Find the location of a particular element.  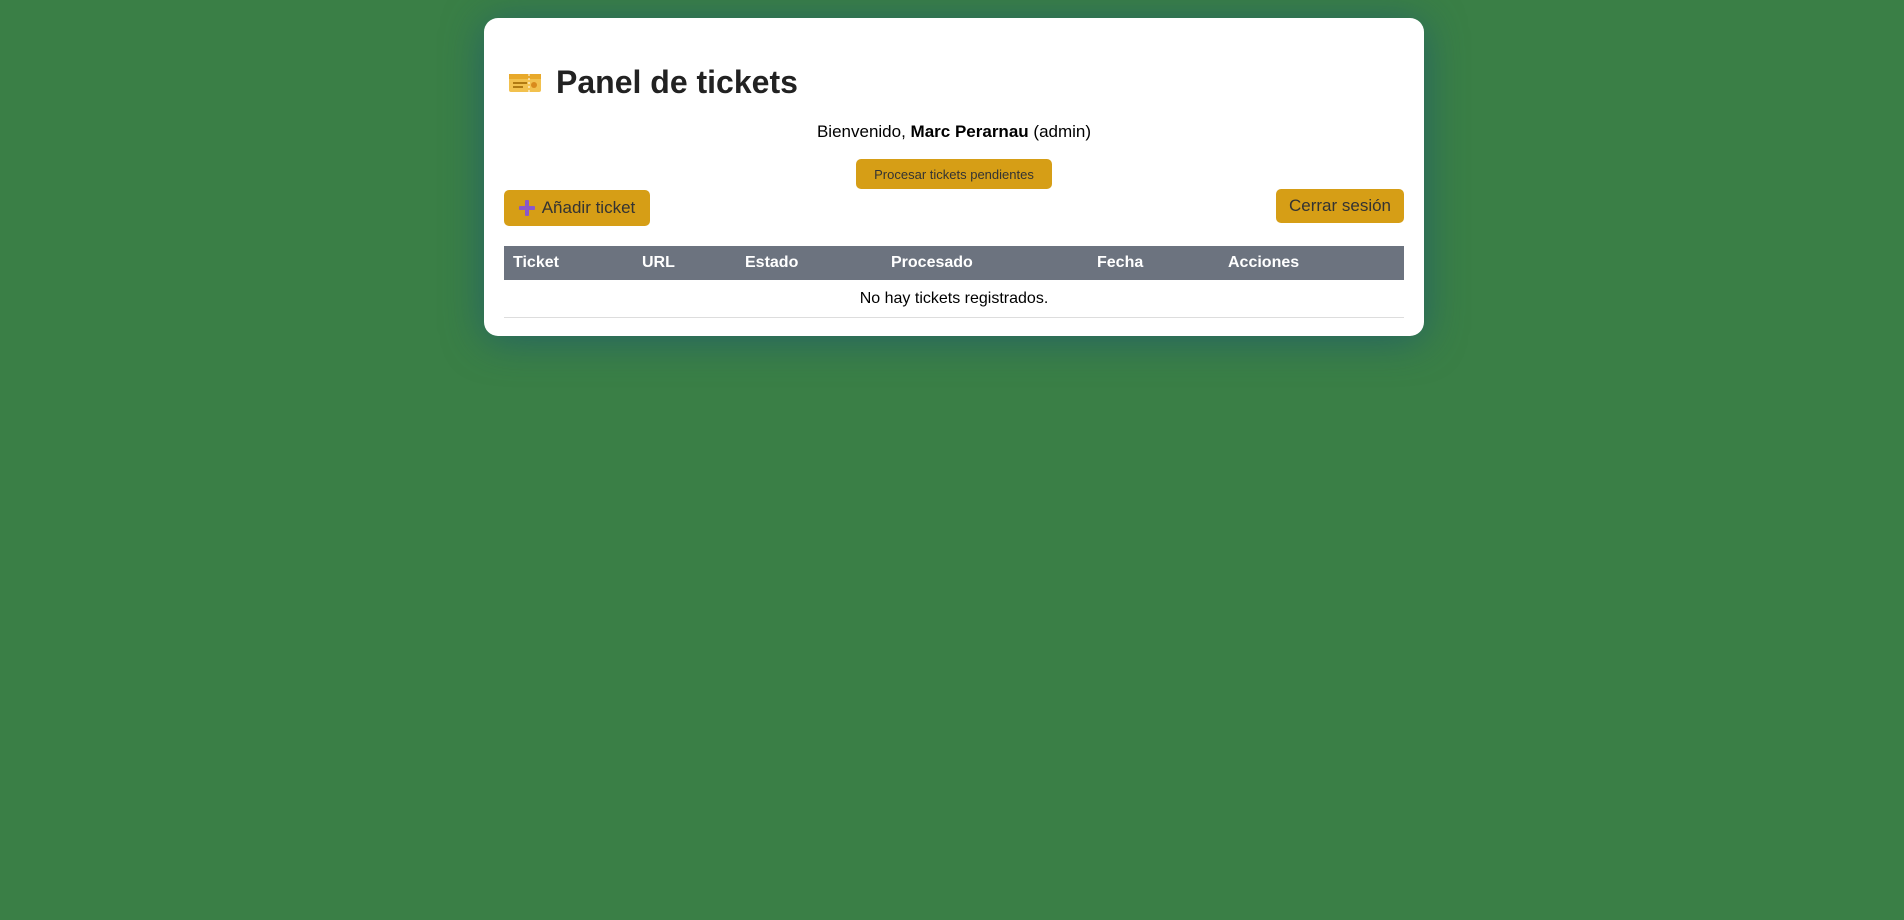

plus-icon is located at coordinates (526, 208).